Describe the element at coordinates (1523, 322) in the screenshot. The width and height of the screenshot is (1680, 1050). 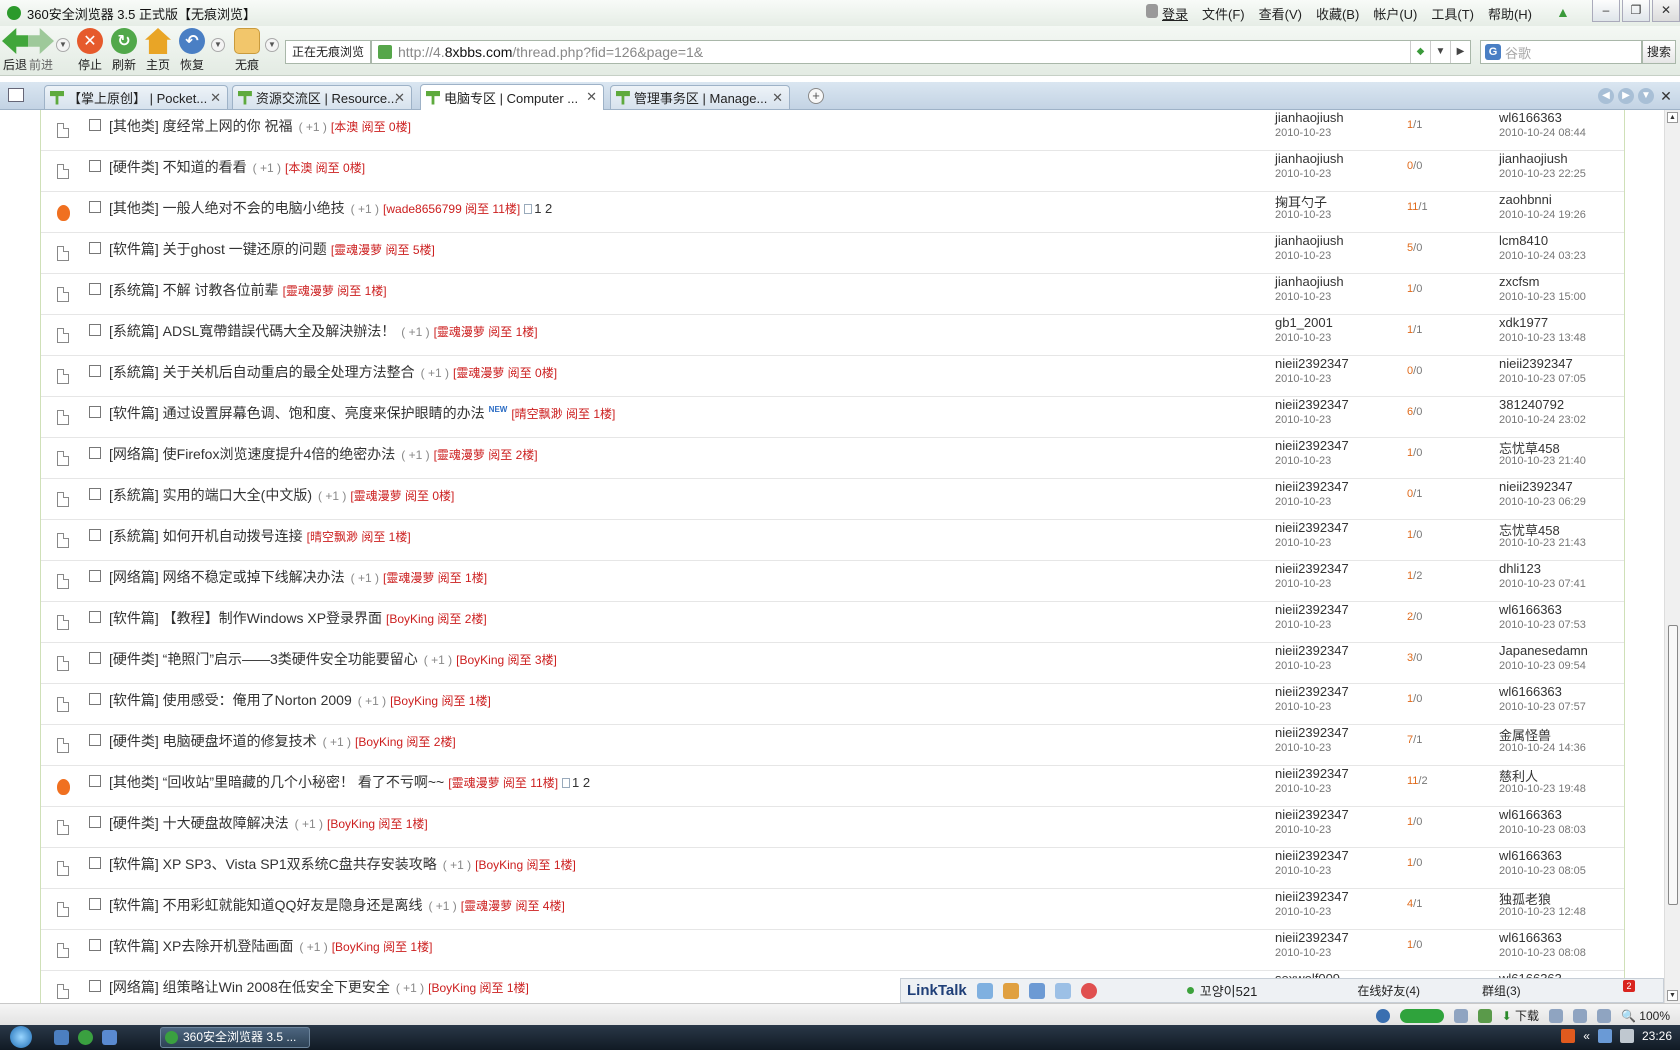
I see `last-reply-user: xdk1977` at that location.